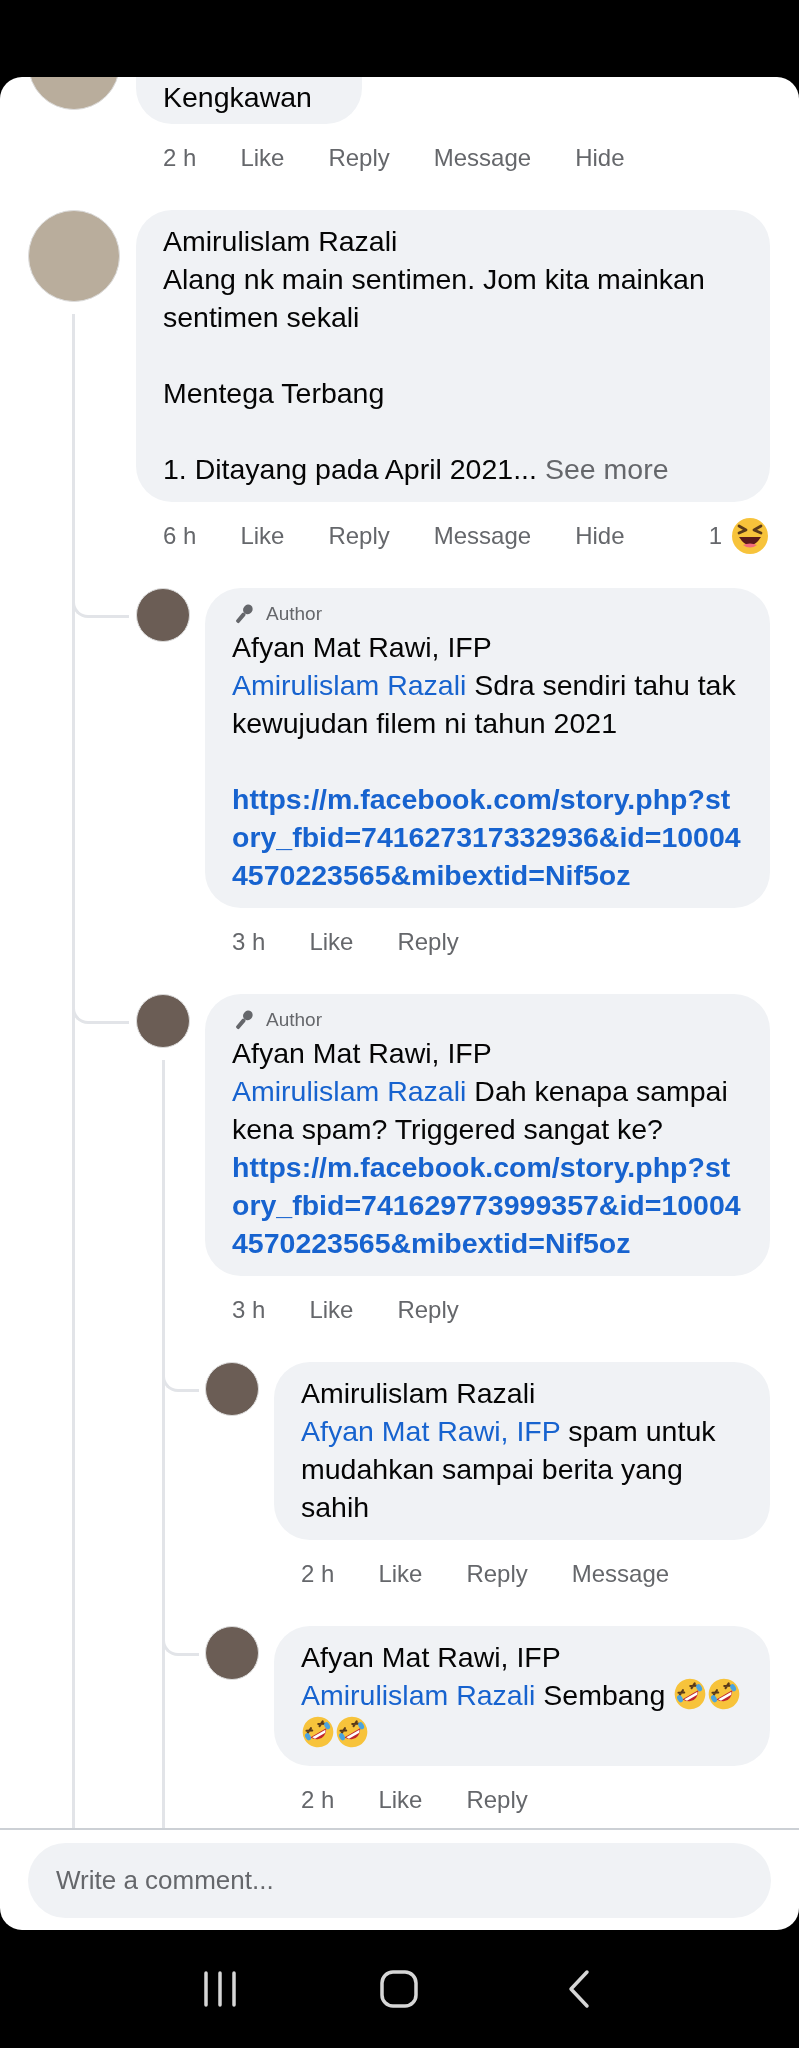  I want to click on timestamp: 6 h, so click(180, 536).